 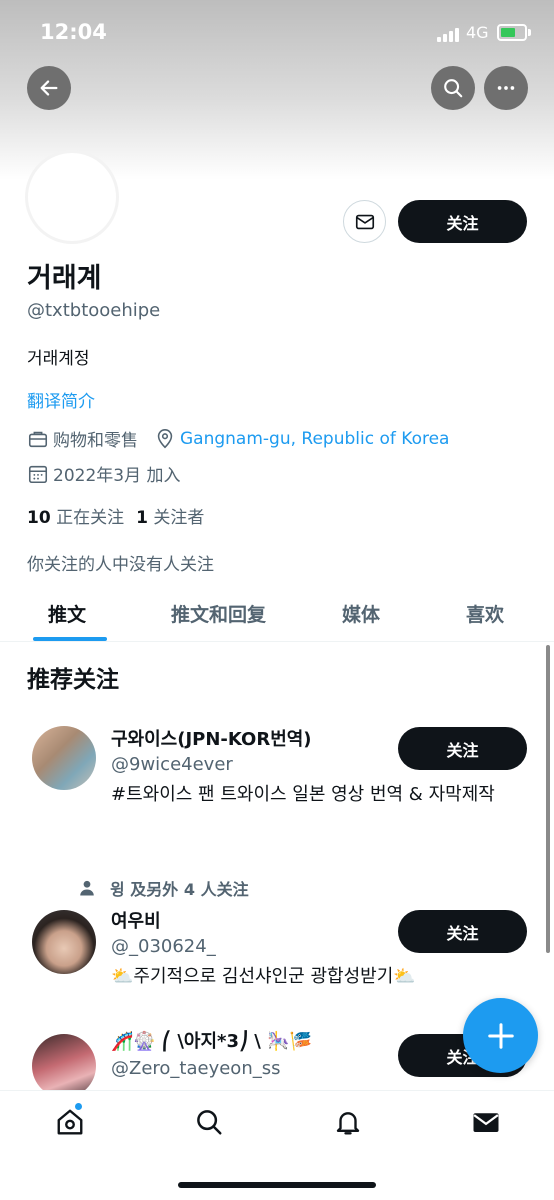 I want to click on scrollbar, so click(x=548, y=799).